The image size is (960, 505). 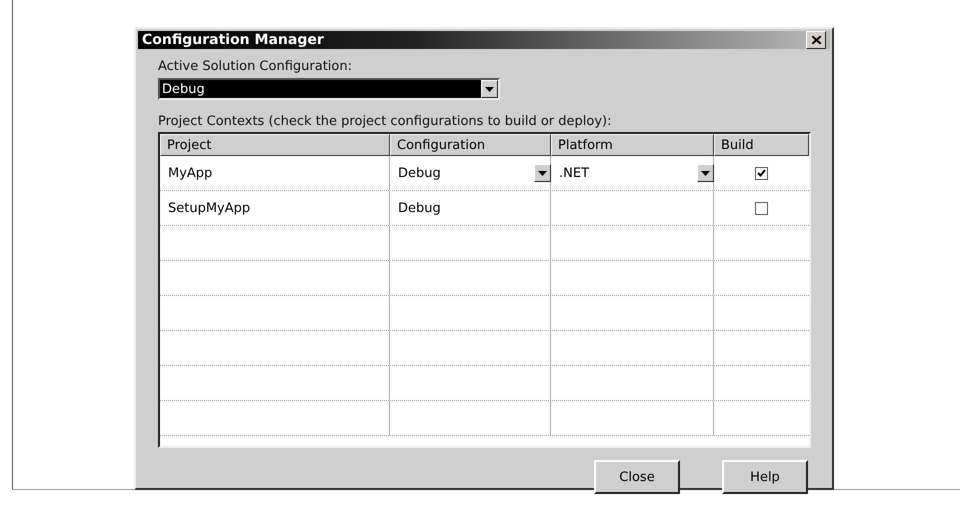 What do you see at coordinates (470, 145) in the screenshot?
I see `column-header: Configuration` at bounding box center [470, 145].